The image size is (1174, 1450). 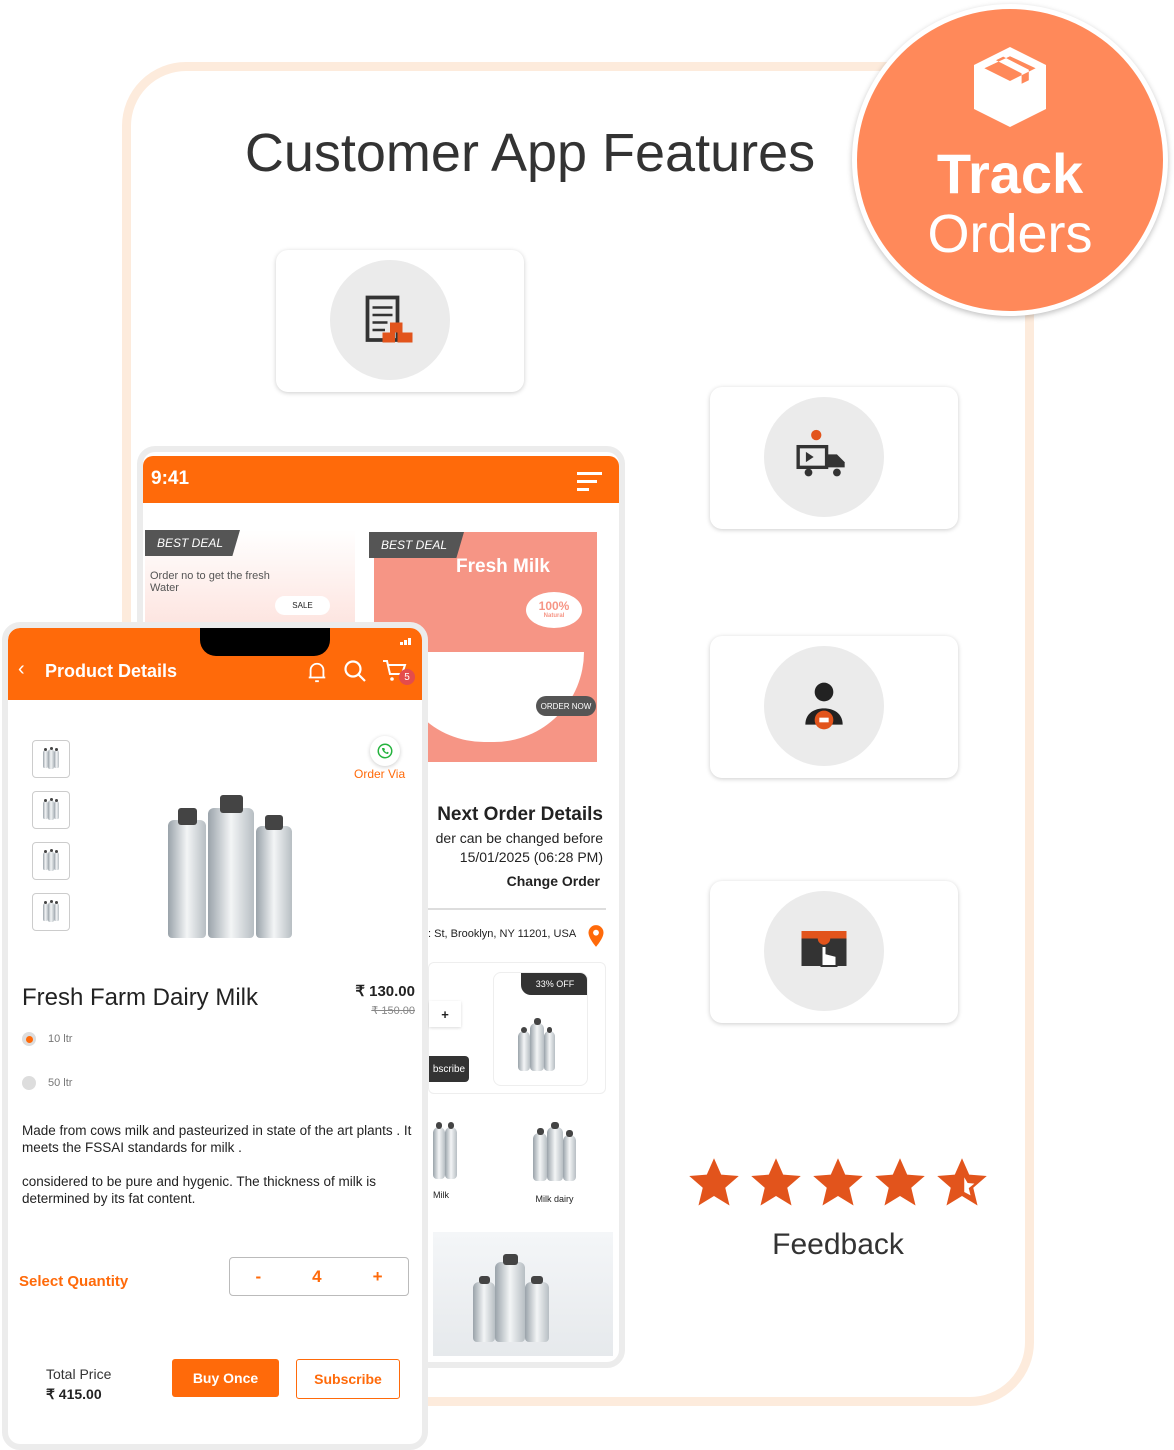 What do you see at coordinates (378, 1277) in the screenshot?
I see `increase-button: +` at bounding box center [378, 1277].